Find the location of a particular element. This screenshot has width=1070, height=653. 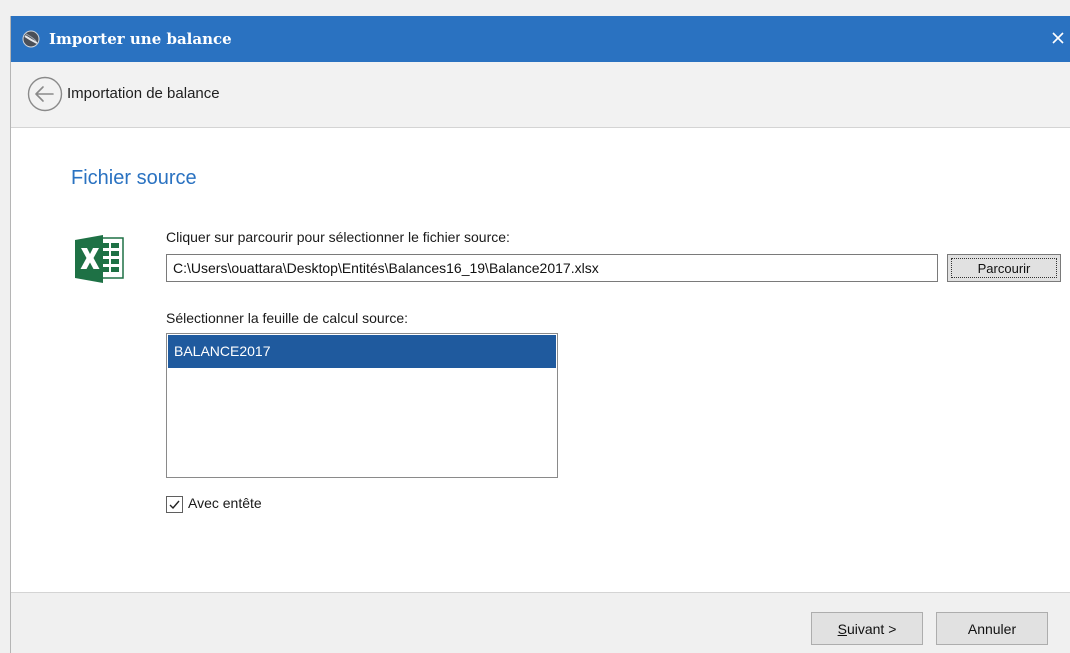

with-header-checkbox is located at coordinates (174, 504).